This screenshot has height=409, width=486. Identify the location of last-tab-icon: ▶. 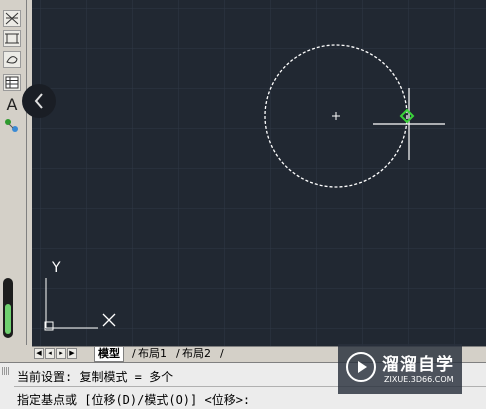
(72, 353).